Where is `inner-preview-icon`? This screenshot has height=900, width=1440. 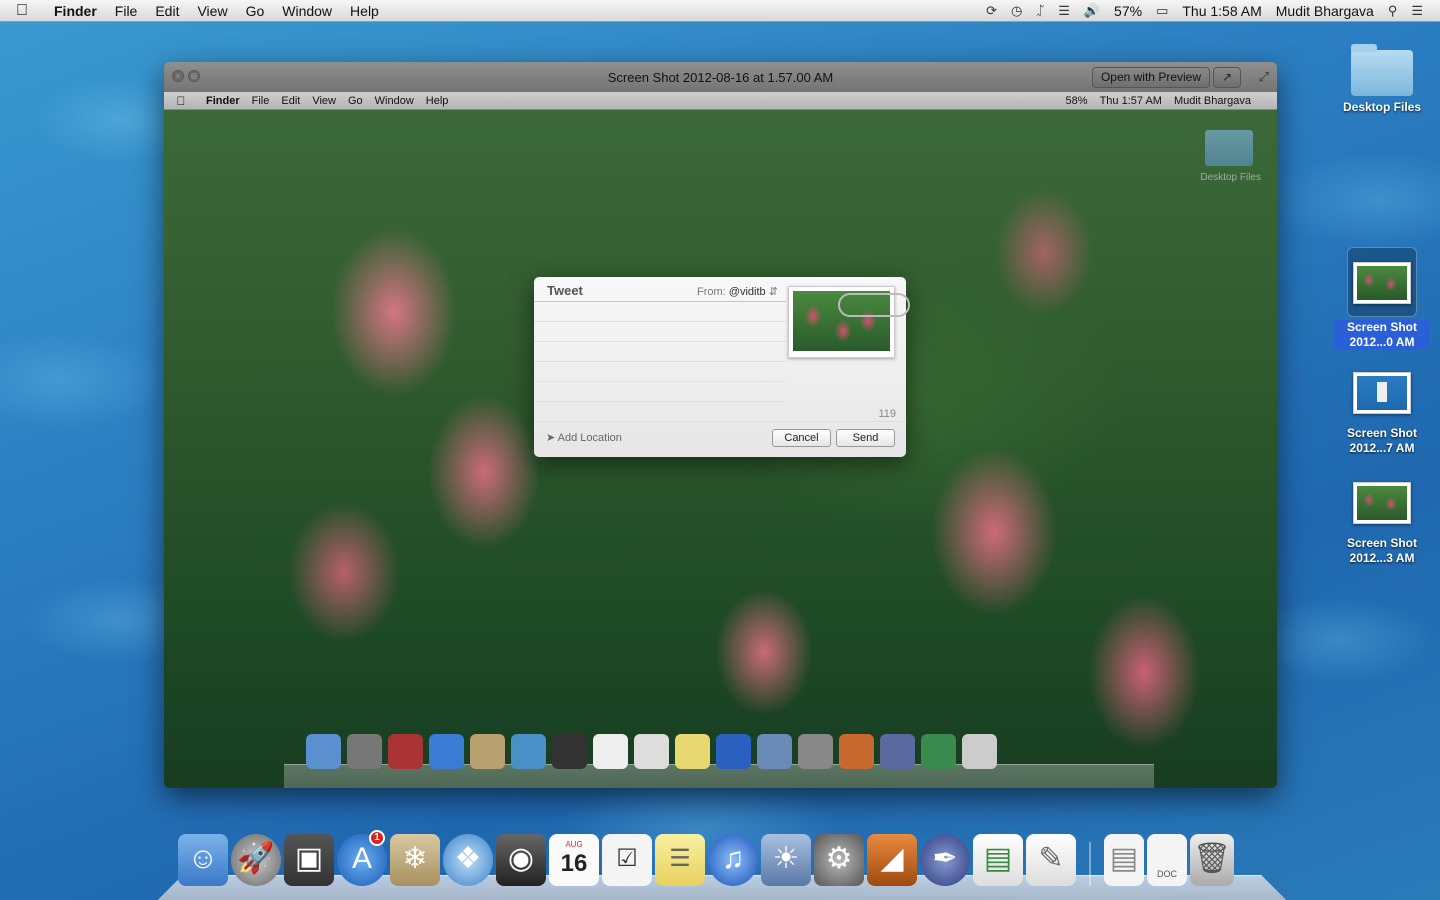
inner-preview-icon is located at coordinates (487, 751).